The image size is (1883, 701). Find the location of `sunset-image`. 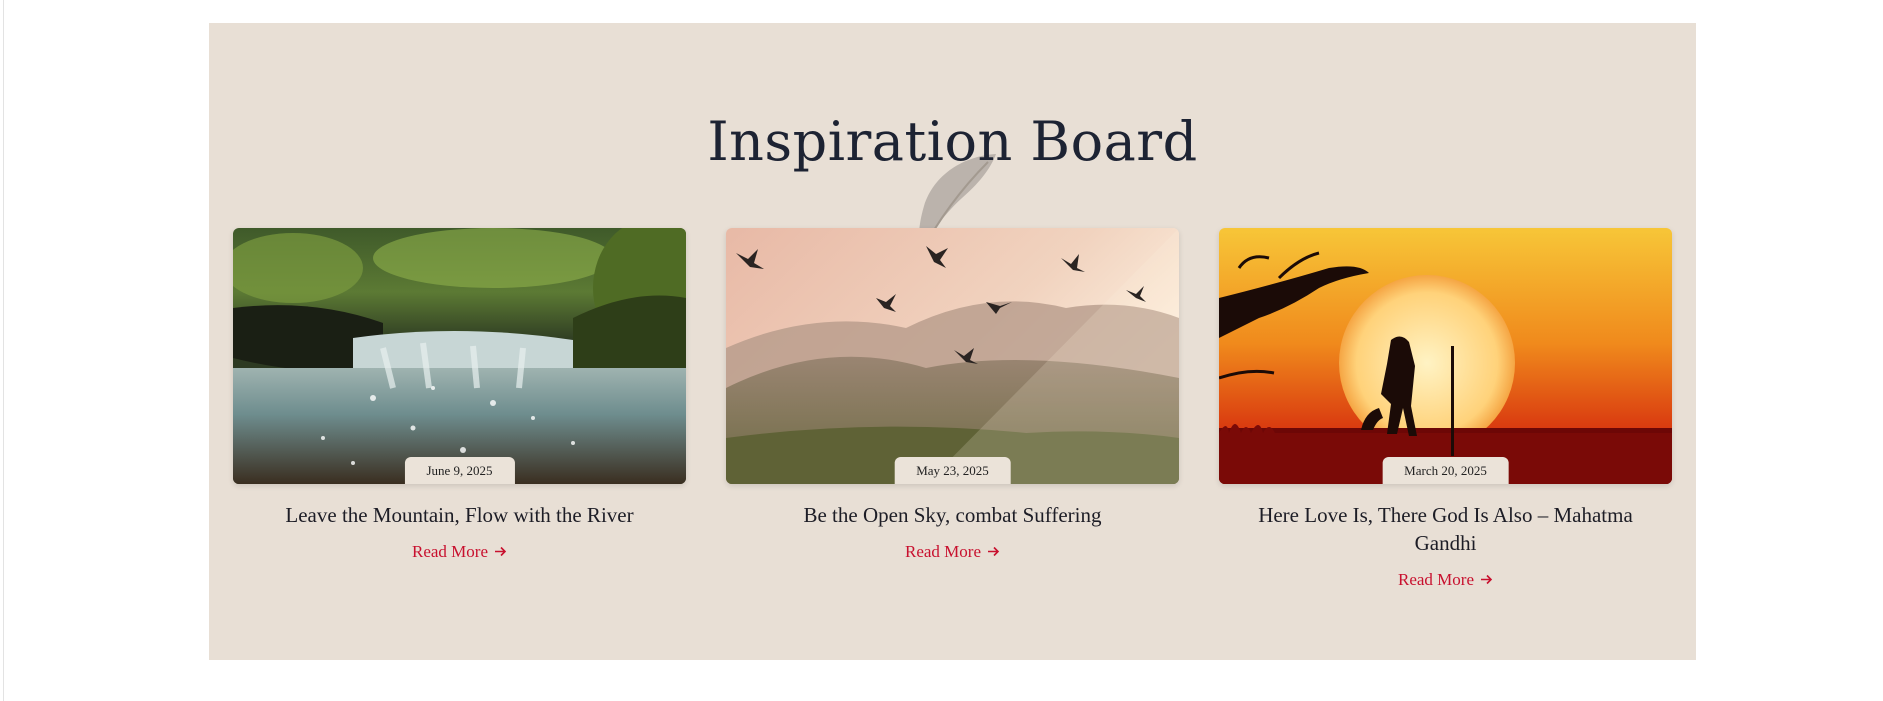

sunset-image is located at coordinates (1445, 356).